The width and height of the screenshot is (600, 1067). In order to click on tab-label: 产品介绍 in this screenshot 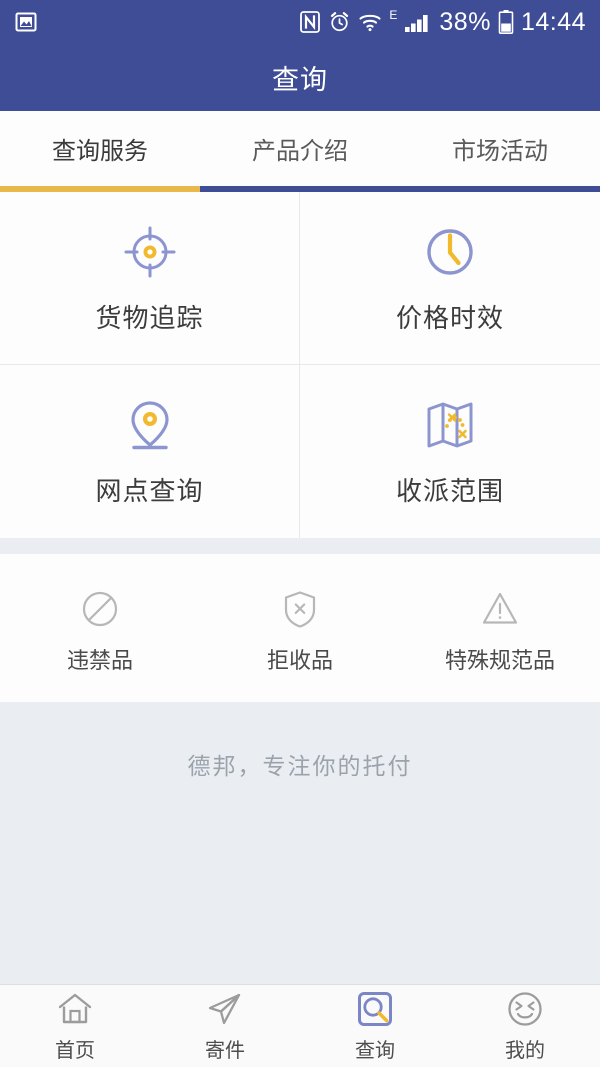, I will do `click(300, 151)`.